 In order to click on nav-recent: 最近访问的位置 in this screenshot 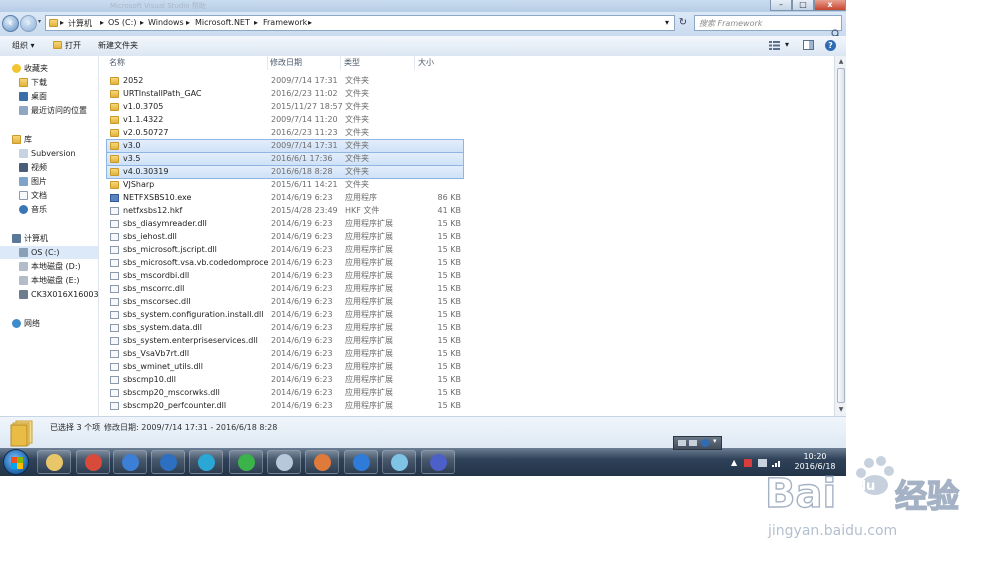, I will do `click(49, 110)`.